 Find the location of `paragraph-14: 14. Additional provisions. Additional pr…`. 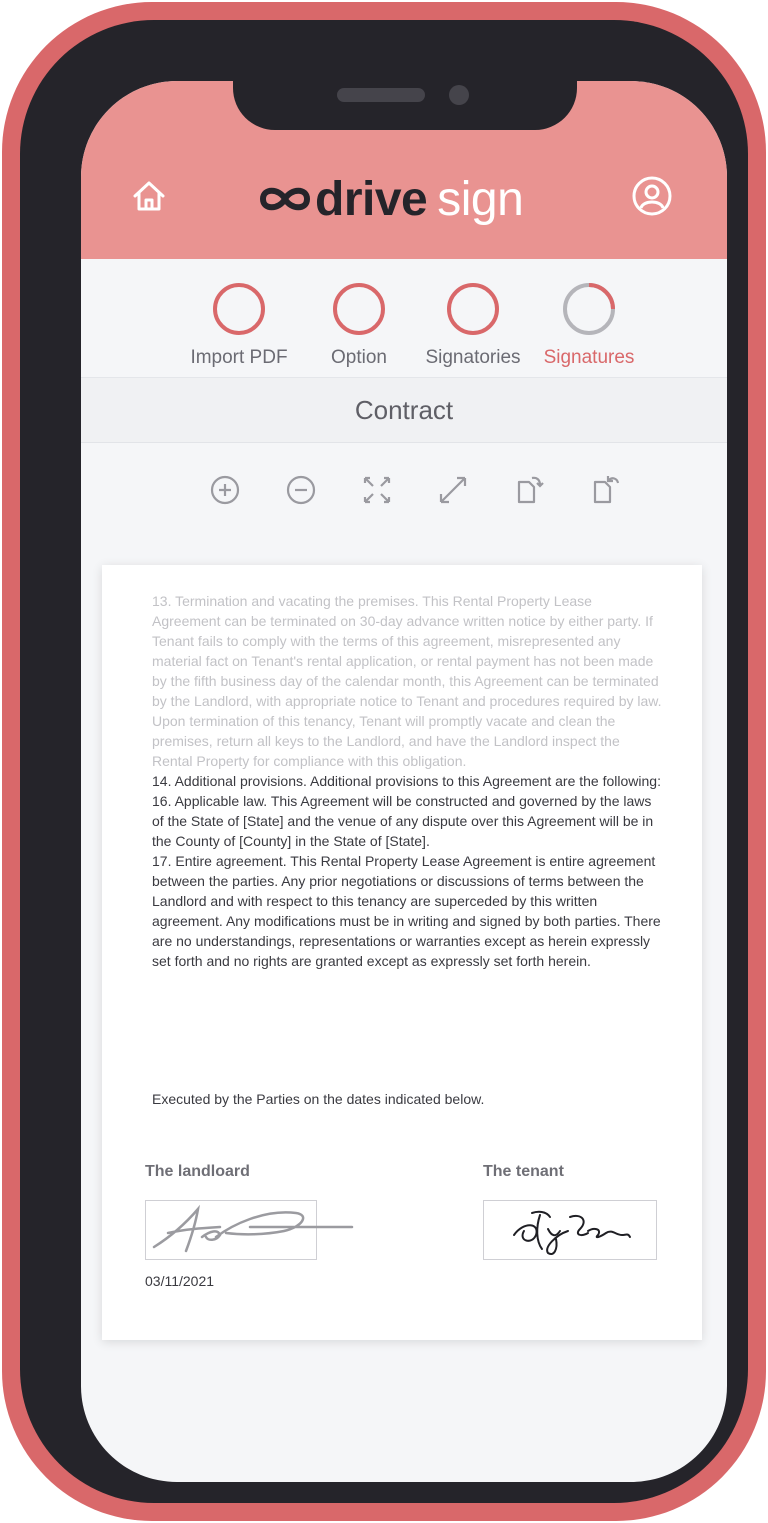

paragraph-14: 14. Additional provisions. Additional pr… is located at coordinates (406, 781).